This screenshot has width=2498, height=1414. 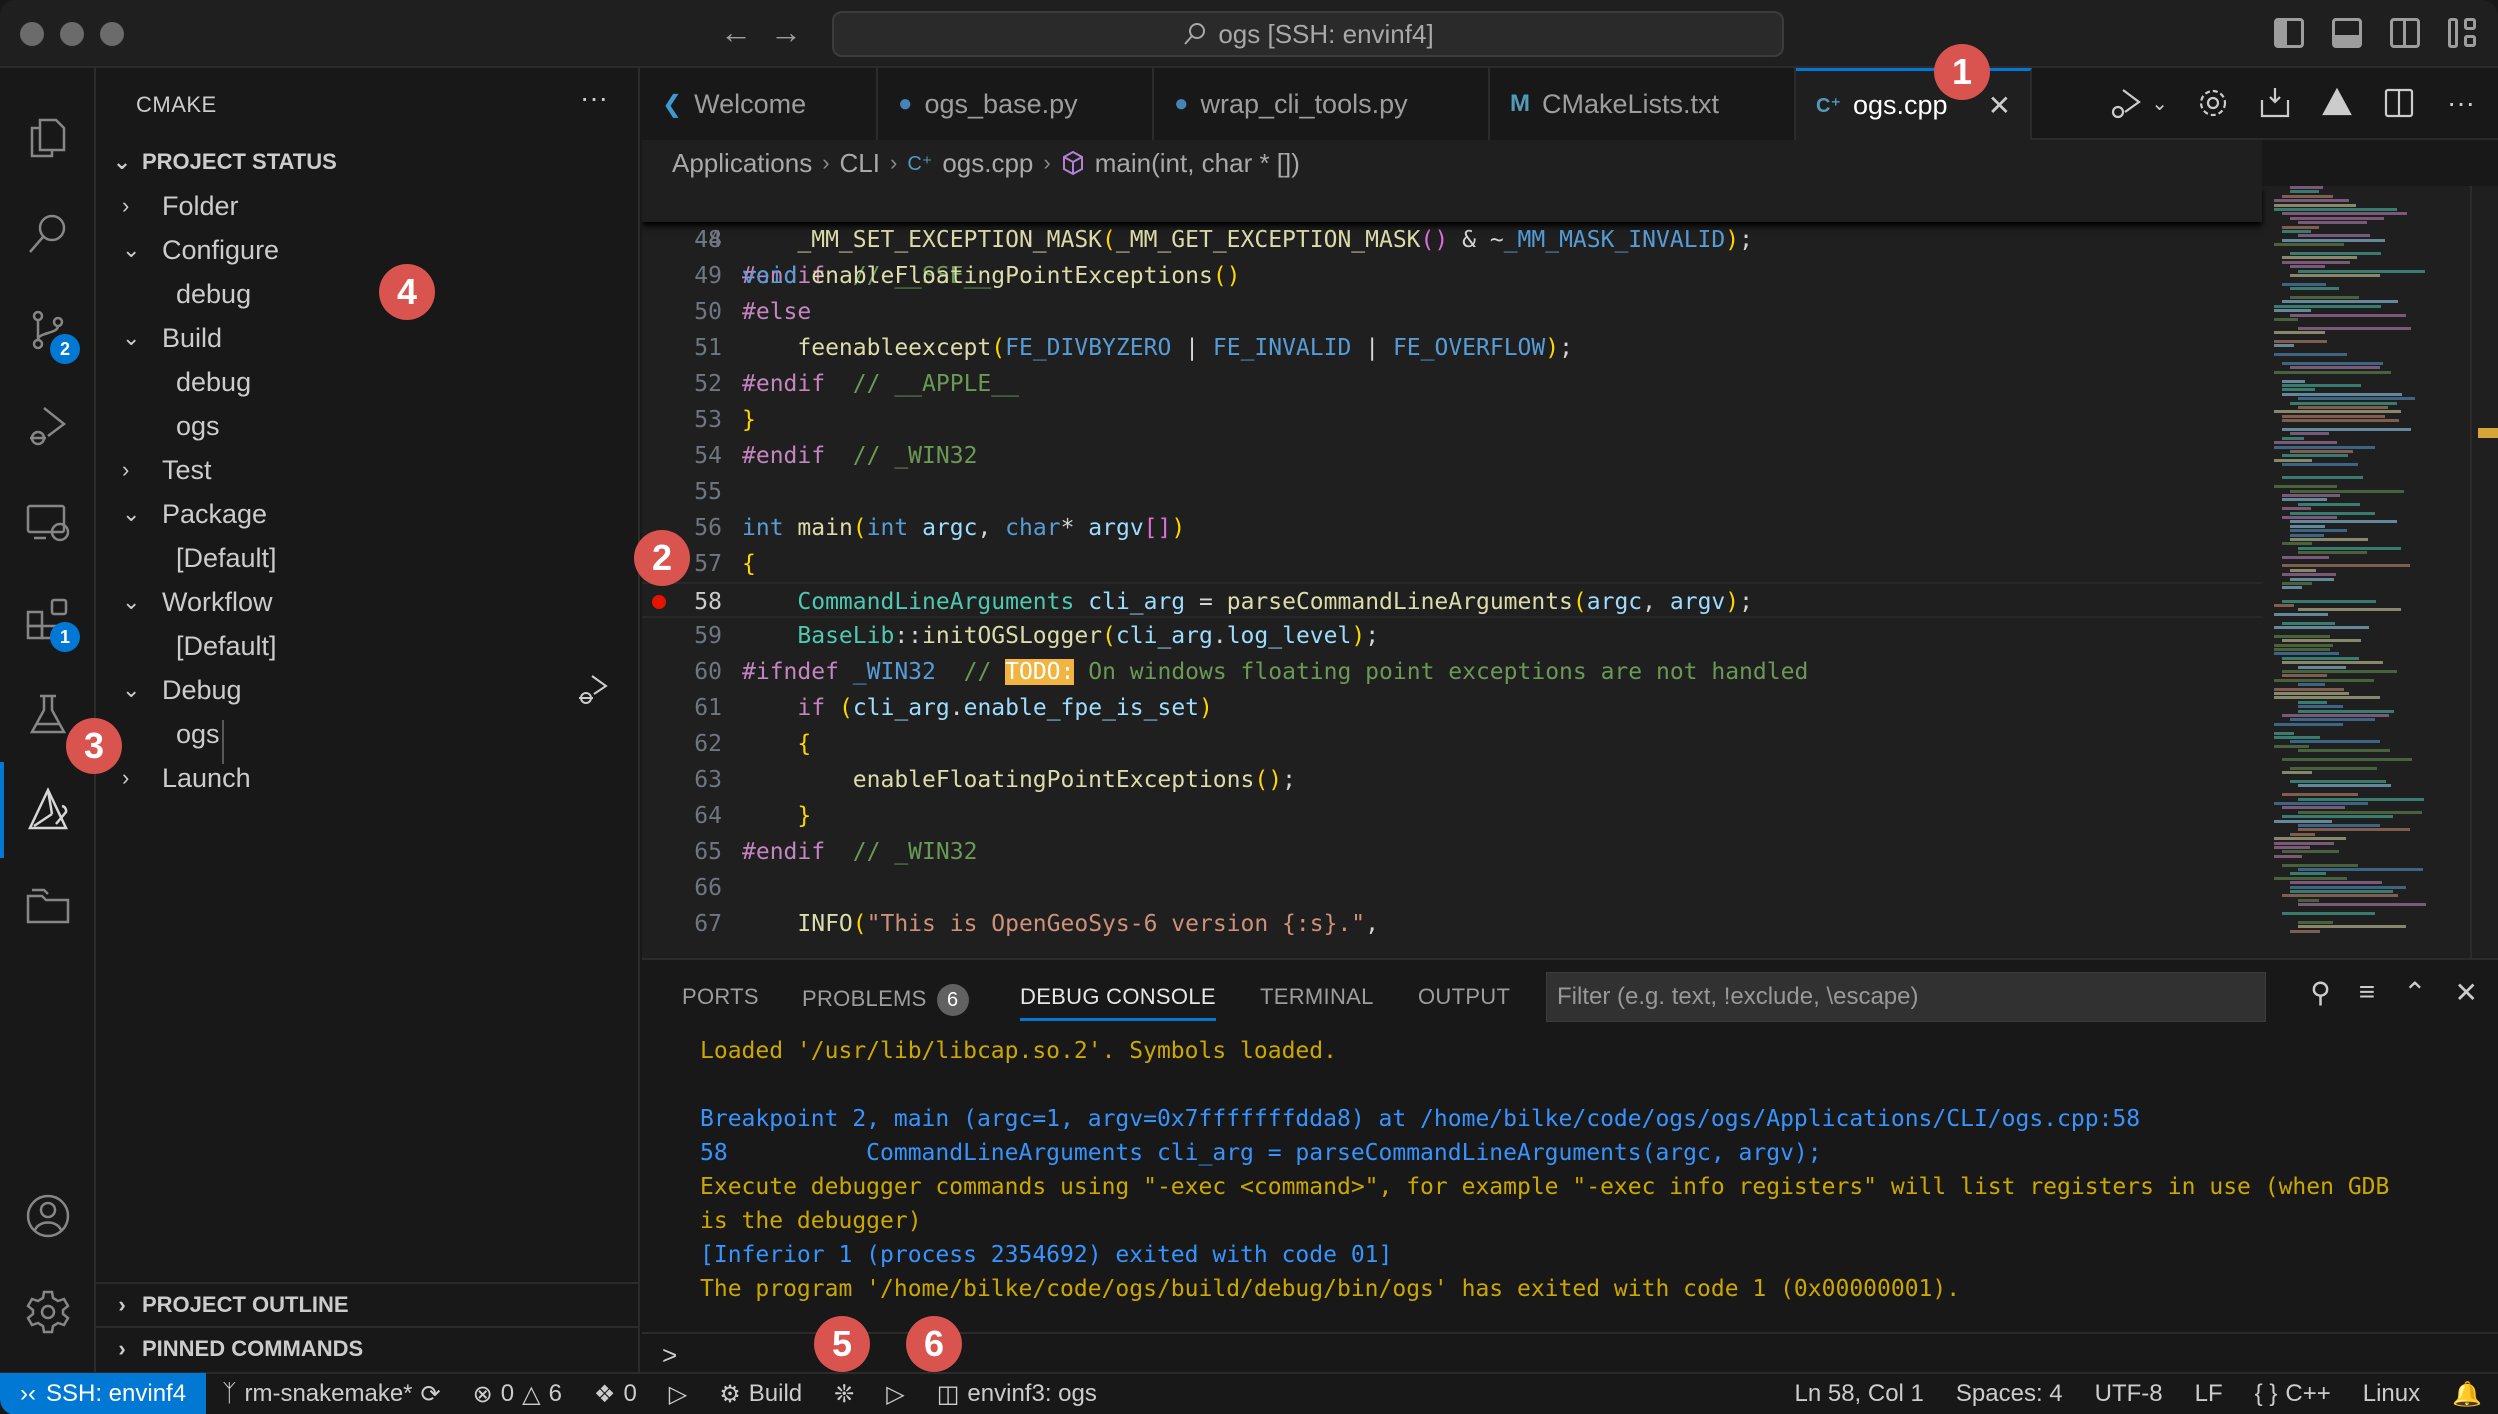 What do you see at coordinates (431, 1394) in the screenshot?
I see `sync-icon: ⟳` at bounding box center [431, 1394].